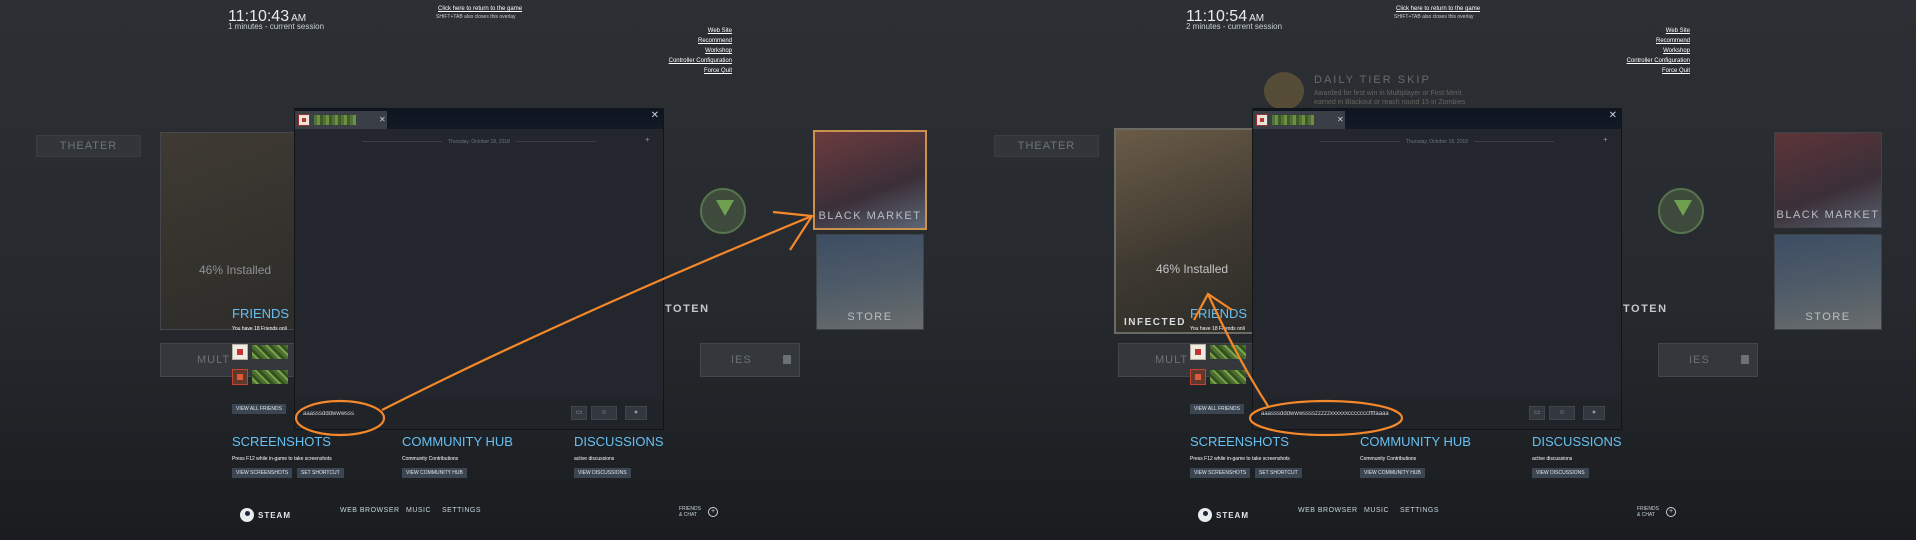 The width and height of the screenshot is (1916, 540). I want to click on chat-tab-name-redacted, so click(1293, 120).